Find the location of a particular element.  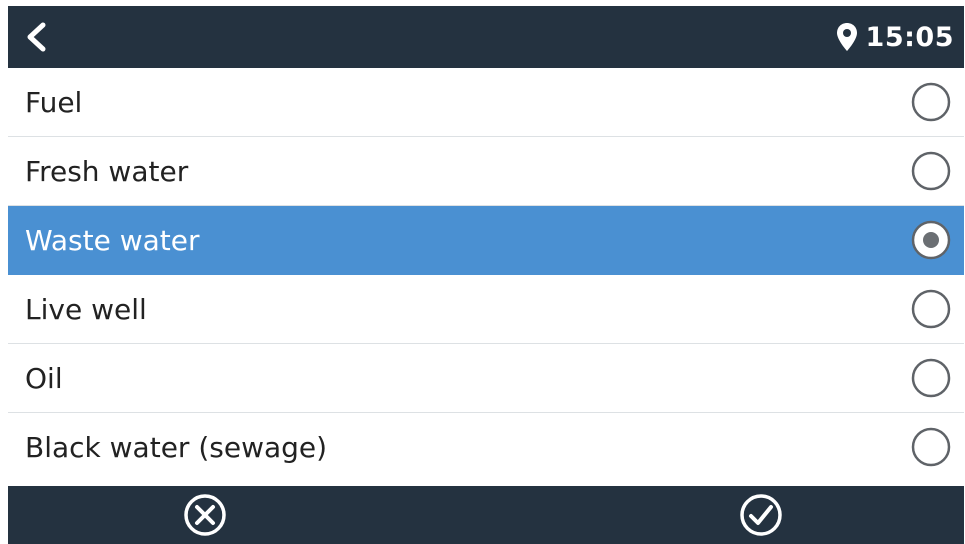

option-label: Live well is located at coordinates (86, 309).